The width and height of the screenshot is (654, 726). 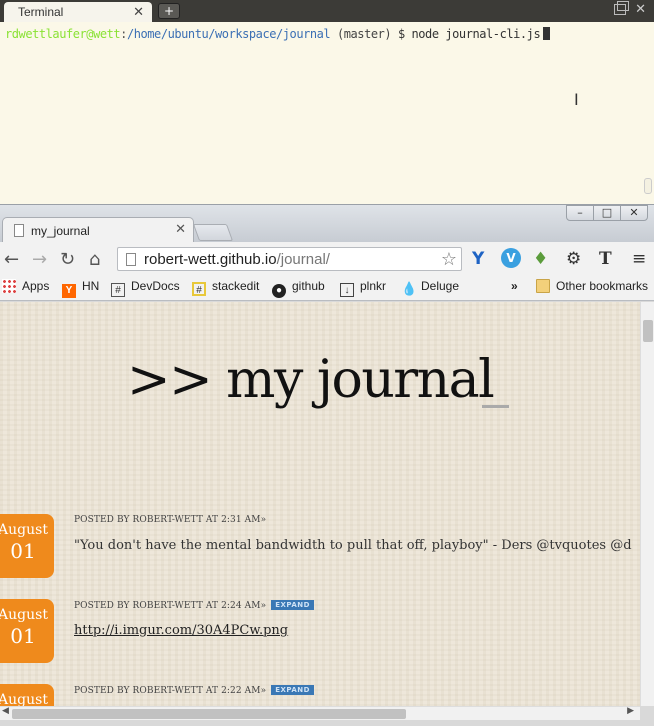 What do you see at coordinates (81, 288) in the screenshot?
I see `bookmark-hn: Y HN` at bounding box center [81, 288].